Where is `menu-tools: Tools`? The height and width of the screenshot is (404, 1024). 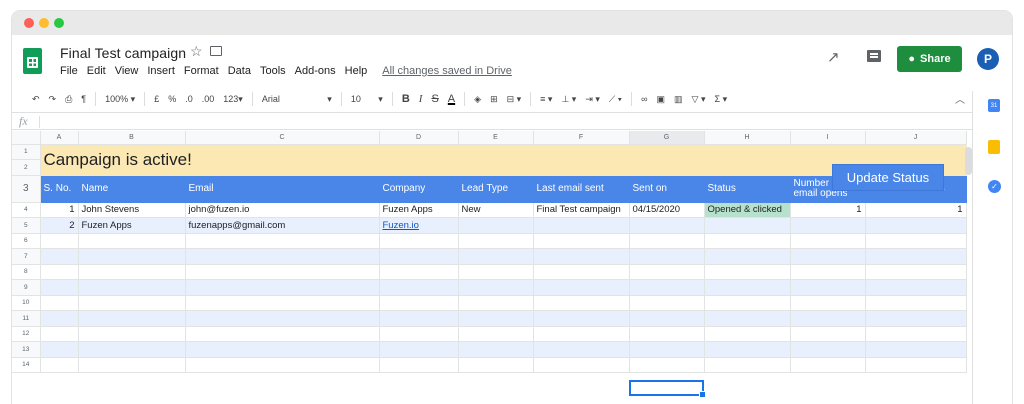 menu-tools: Tools is located at coordinates (273, 71).